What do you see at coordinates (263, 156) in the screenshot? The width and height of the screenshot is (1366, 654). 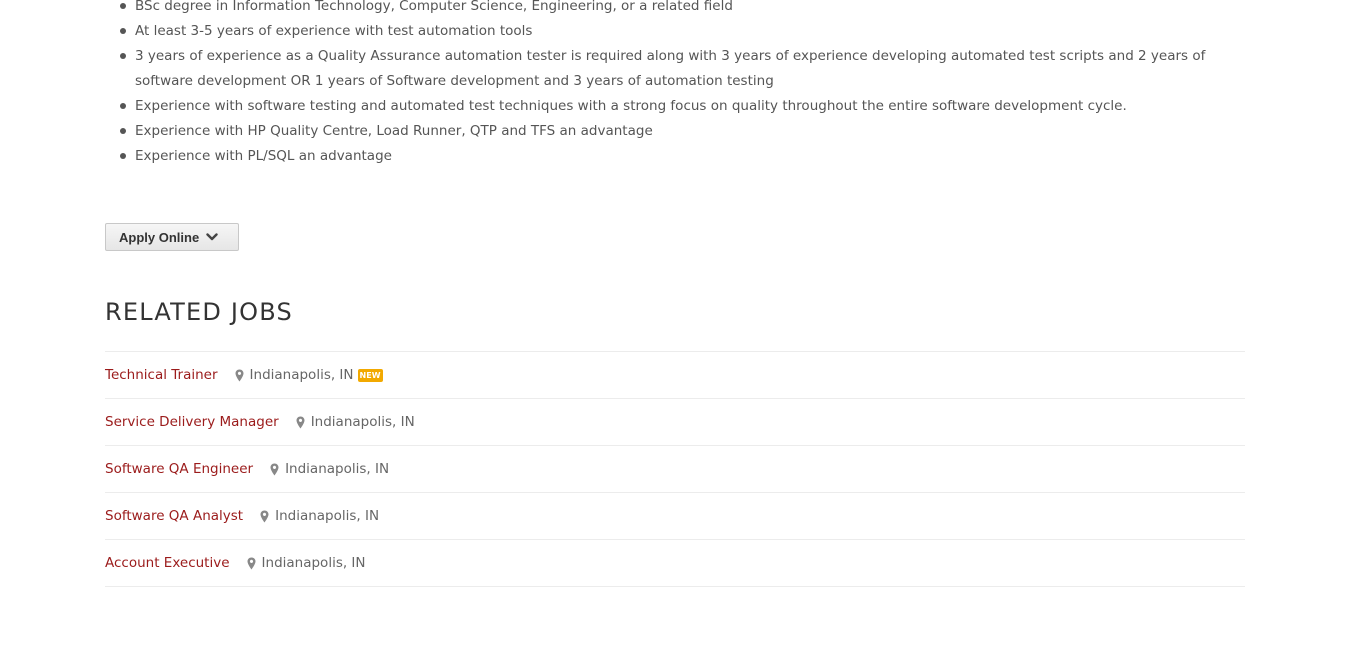 I see `requirement-text: Experience with PL/SQL an advantage` at bounding box center [263, 156].